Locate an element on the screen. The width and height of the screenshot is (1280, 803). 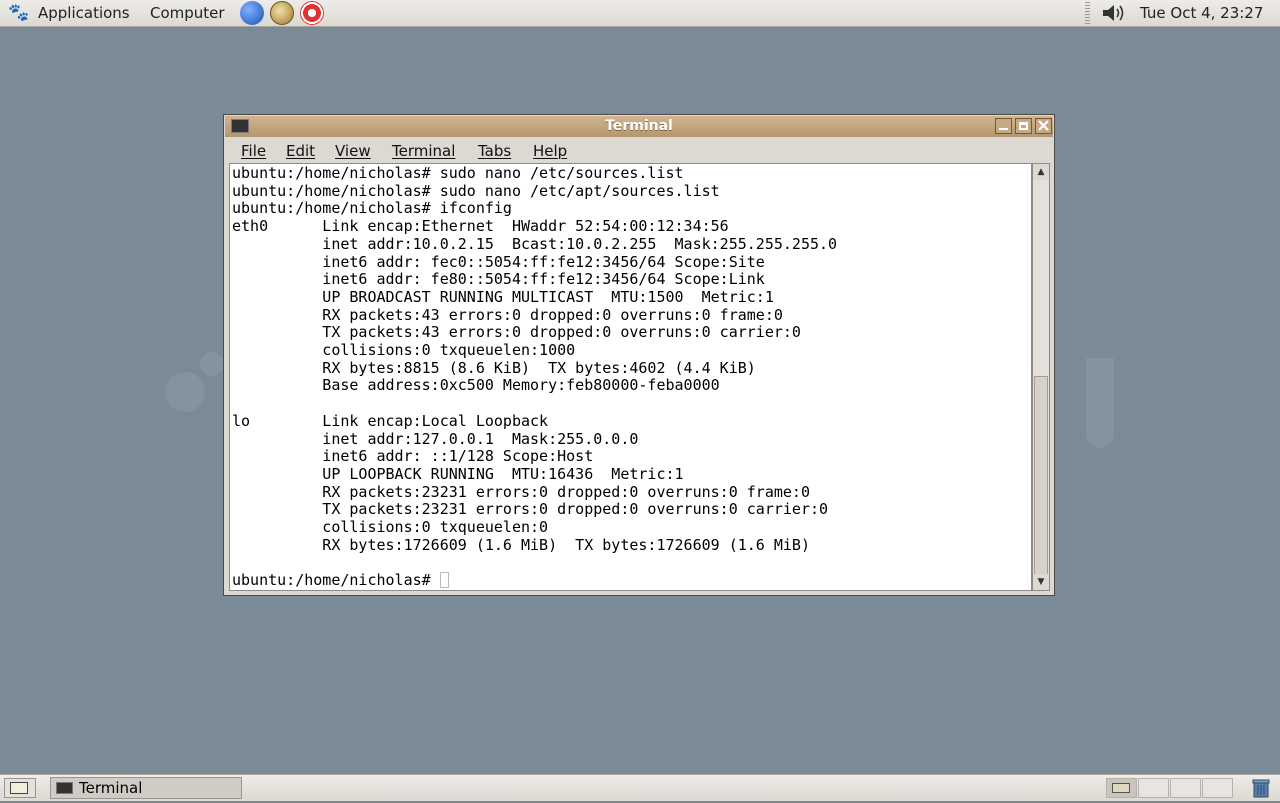
scrollbar-thumb is located at coordinates (1041, 476).